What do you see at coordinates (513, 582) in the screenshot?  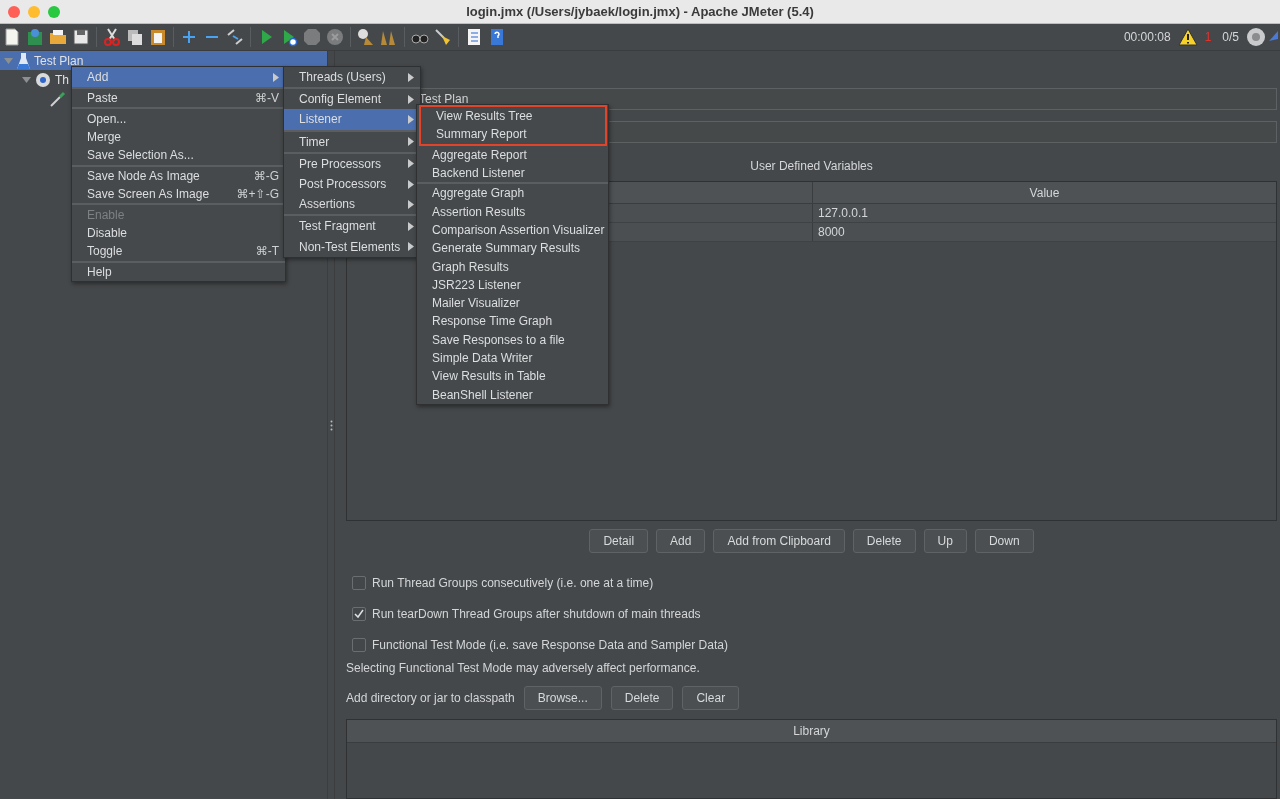 I see `checkbox-label: Run Thread Groups consecutively (i.e. one at a time)` at bounding box center [513, 582].